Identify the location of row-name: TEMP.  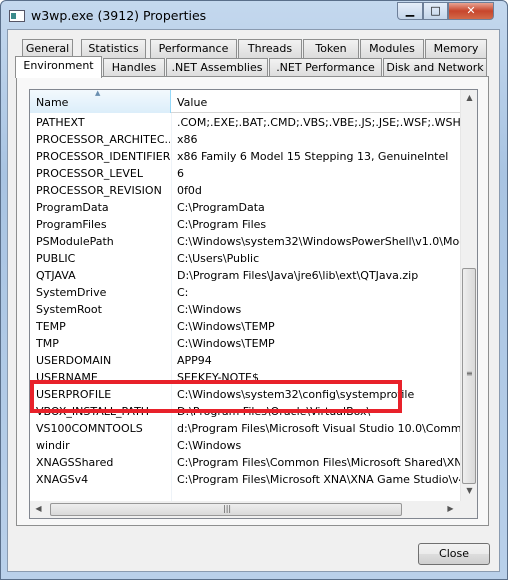
(51, 326).